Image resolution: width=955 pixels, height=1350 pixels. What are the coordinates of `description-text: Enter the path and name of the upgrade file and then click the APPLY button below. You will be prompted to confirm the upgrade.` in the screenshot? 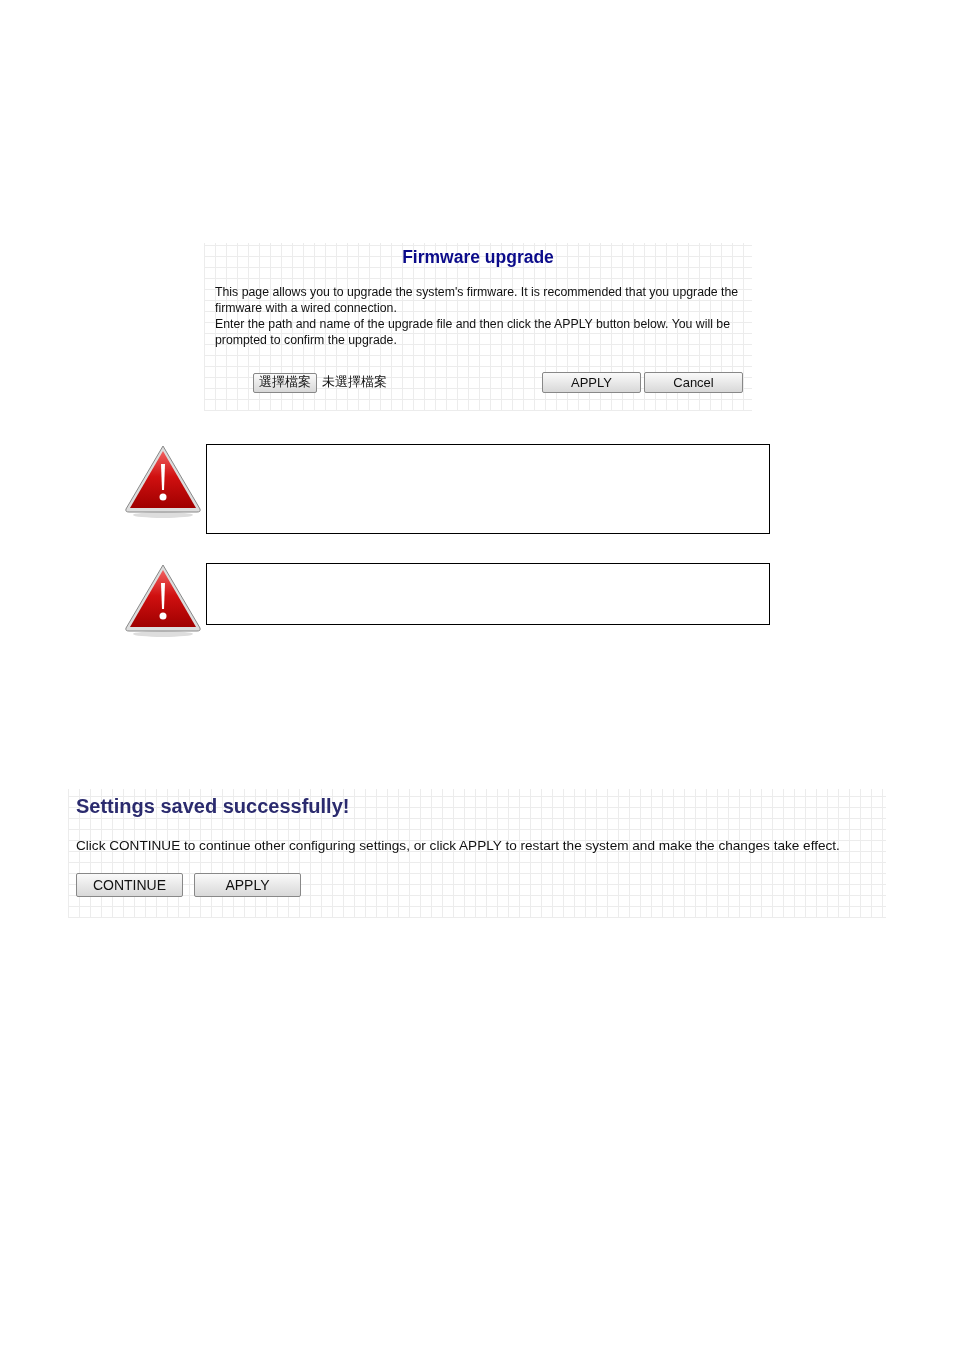 It's located at (473, 332).